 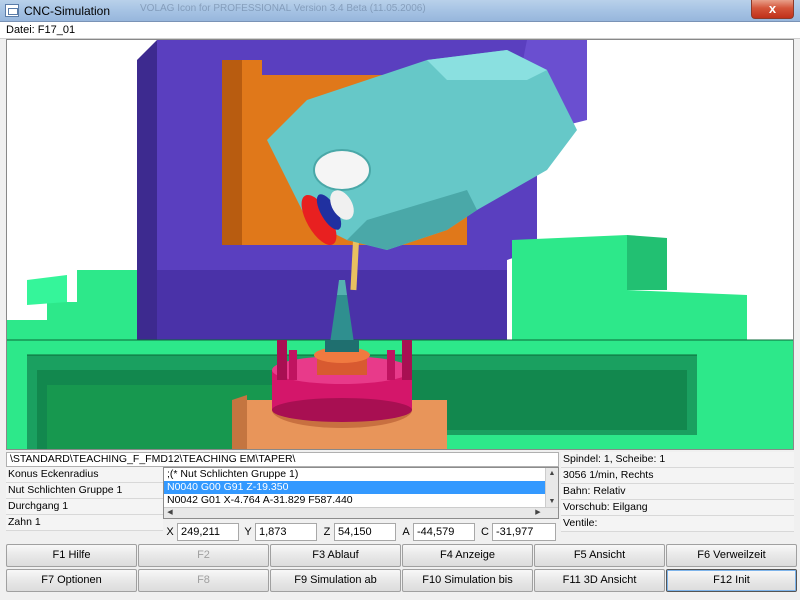 What do you see at coordinates (335, 555) in the screenshot?
I see `f3-sequence-button: F3 Ablauf` at bounding box center [335, 555].